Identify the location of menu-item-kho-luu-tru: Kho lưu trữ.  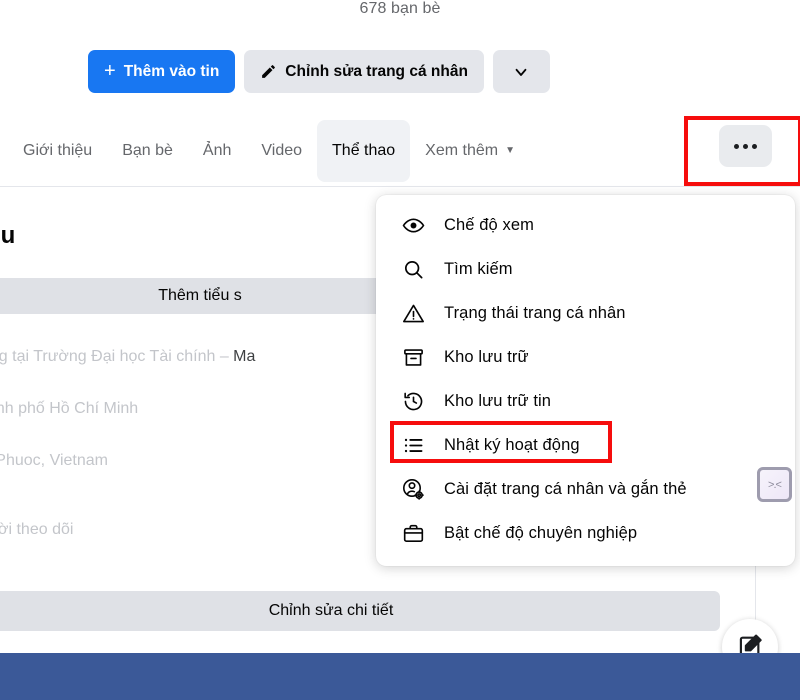
(585, 357).